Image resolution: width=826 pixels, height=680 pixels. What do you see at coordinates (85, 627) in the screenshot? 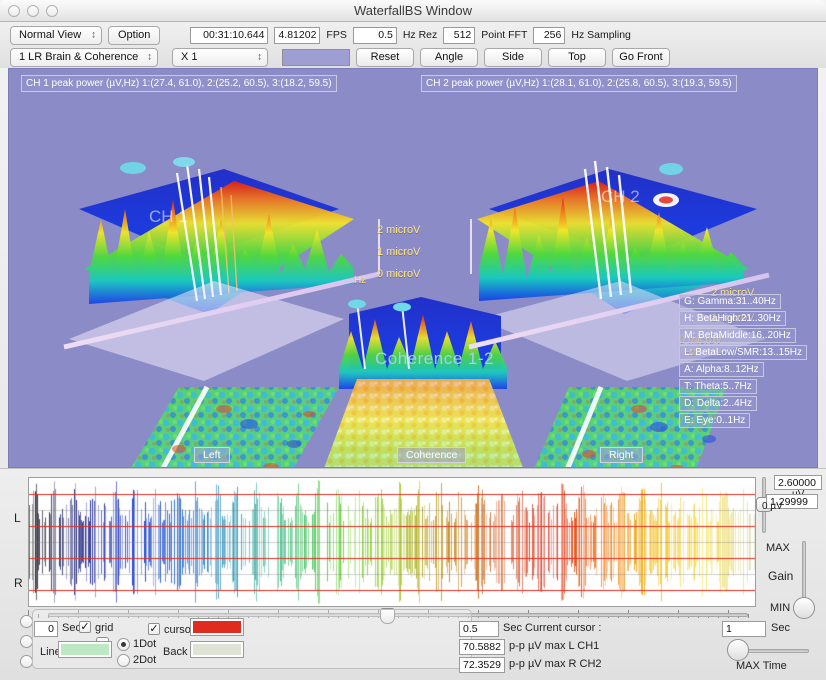
I see `grid-checkbox: ✓` at bounding box center [85, 627].